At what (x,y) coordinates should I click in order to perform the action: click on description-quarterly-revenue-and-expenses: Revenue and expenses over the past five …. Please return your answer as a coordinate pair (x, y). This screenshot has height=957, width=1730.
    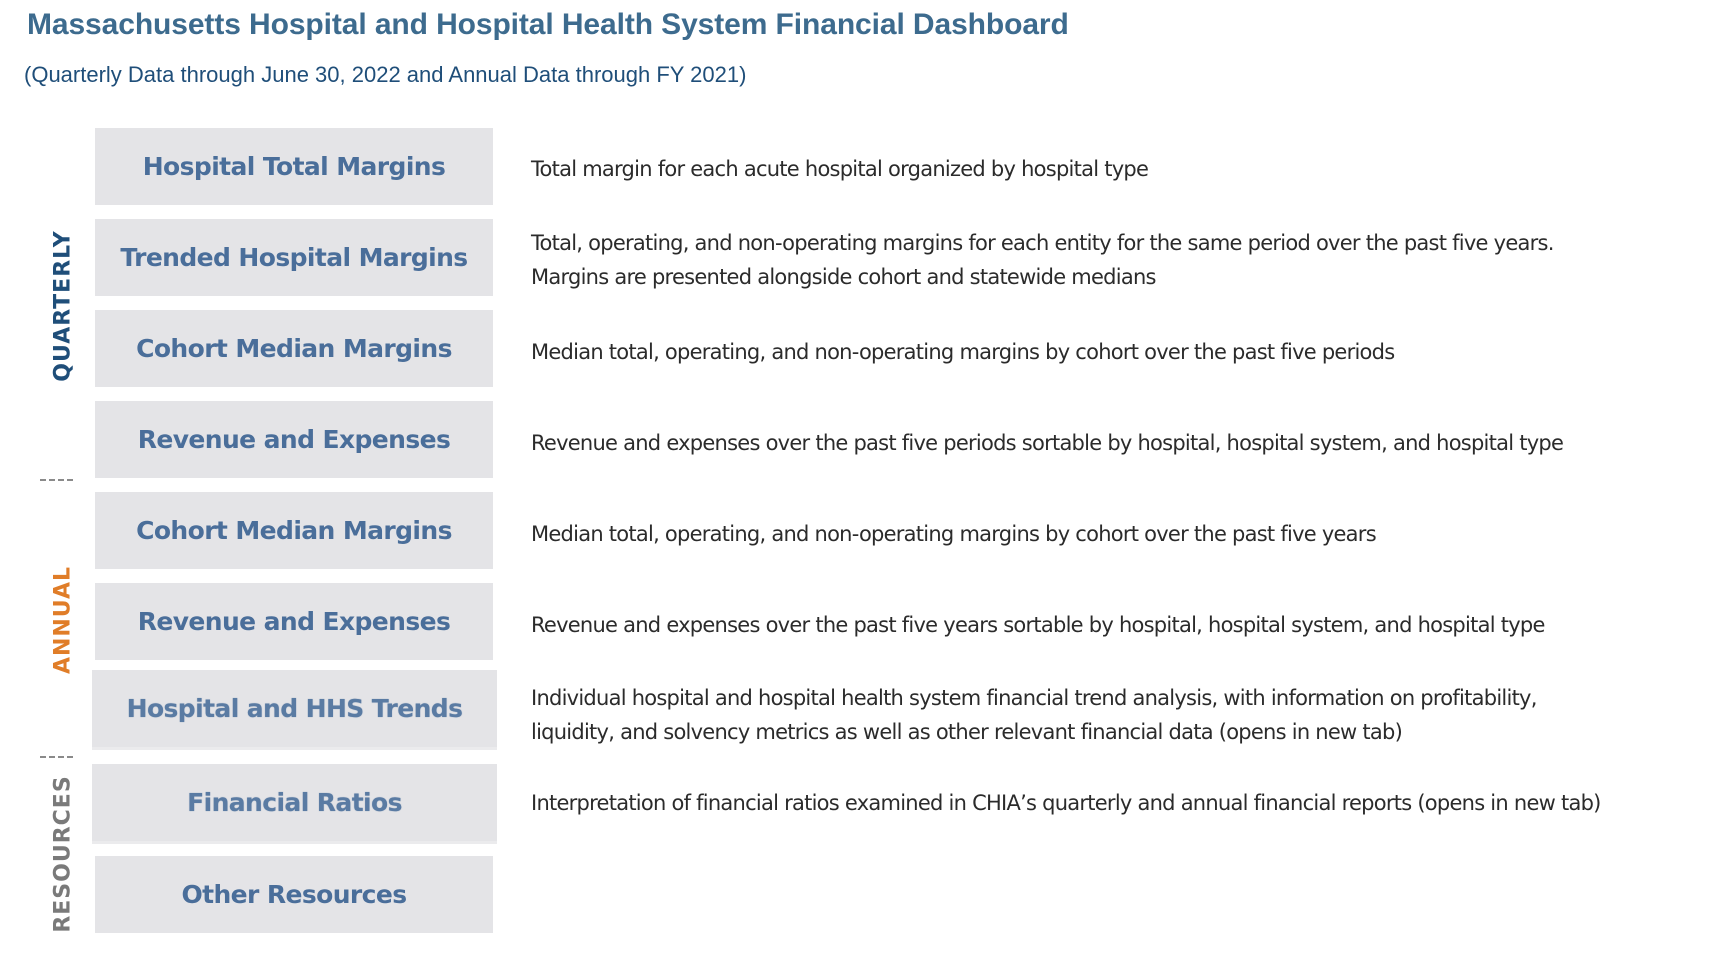
    Looking at the image, I should click on (1047, 443).